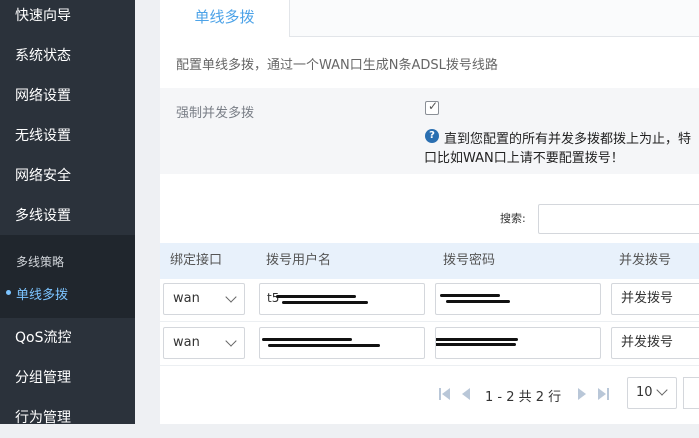 The image size is (699, 438). Describe the element at coordinates (524, 158) in the screenshot. I see `force-option-note-line2: 口比如WAN口上请不要配置拨号！` at that location.